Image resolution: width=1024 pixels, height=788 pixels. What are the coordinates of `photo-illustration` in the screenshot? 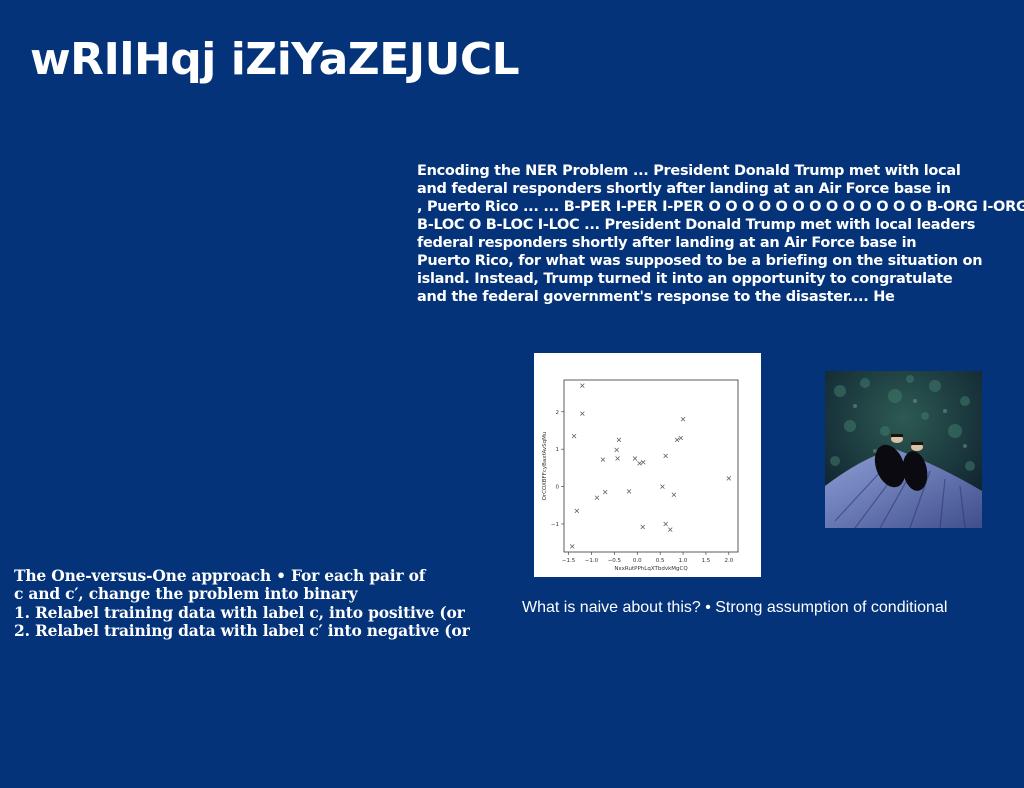 It's located at (903, 449).